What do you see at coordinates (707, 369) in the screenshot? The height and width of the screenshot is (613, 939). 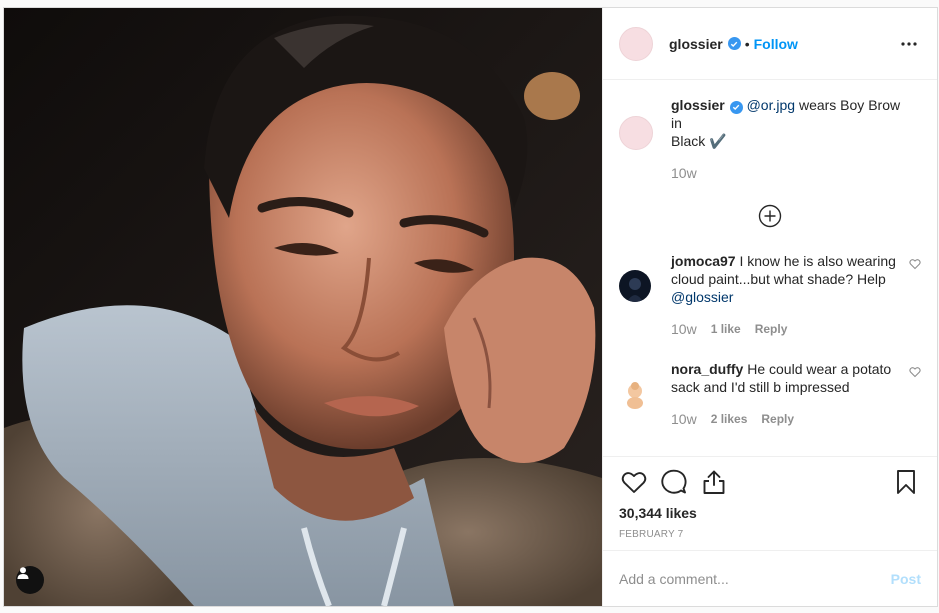 I see `comment-username: nora_duffy` at bounding box center [707, 369].